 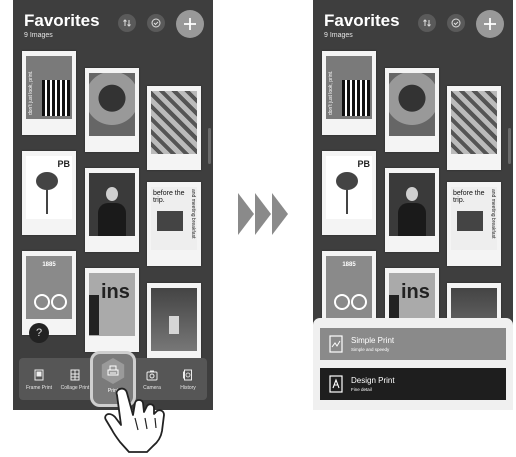 I want to click on tap-hand-icon, so click(x=134, y=420).